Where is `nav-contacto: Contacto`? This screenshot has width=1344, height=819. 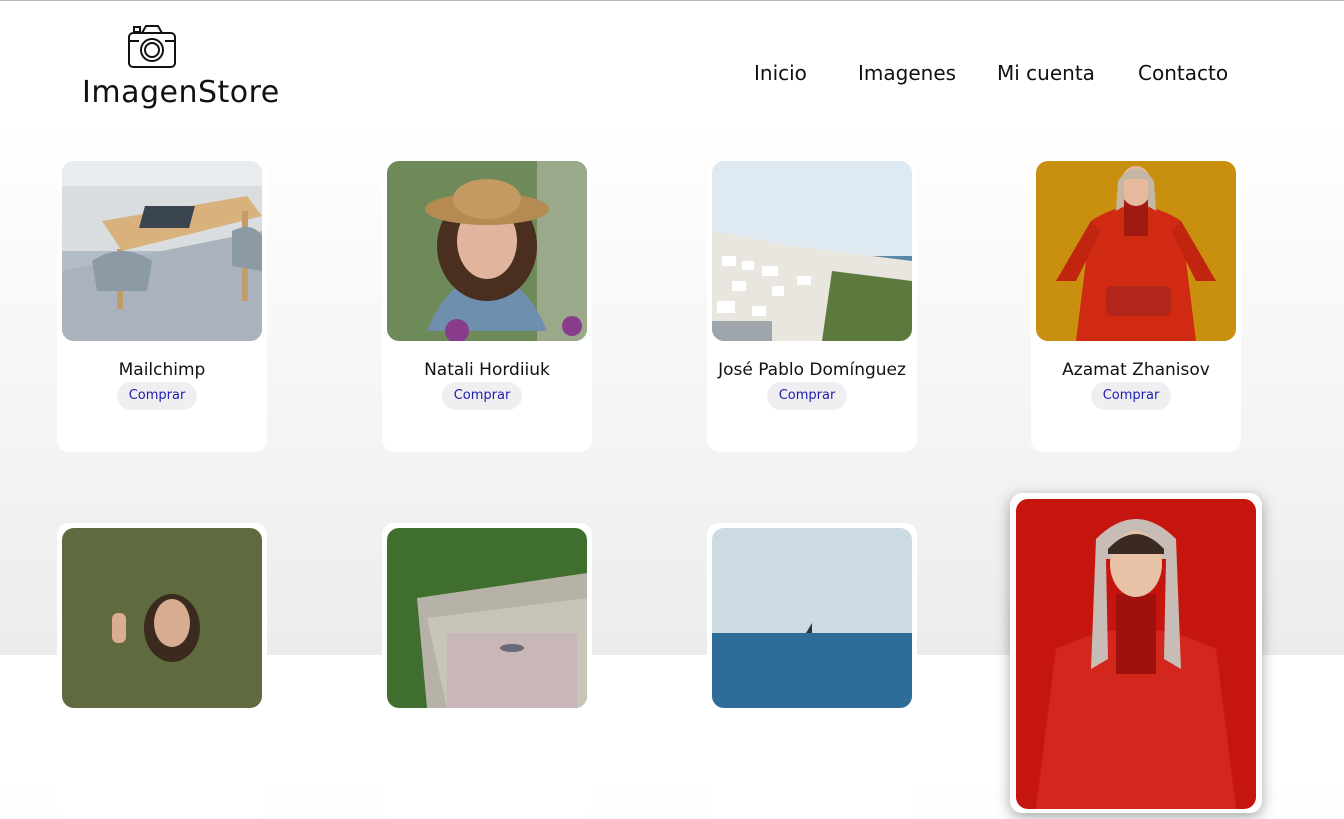
nav-contacto: Contacto is located at coordinates (1183, 73).